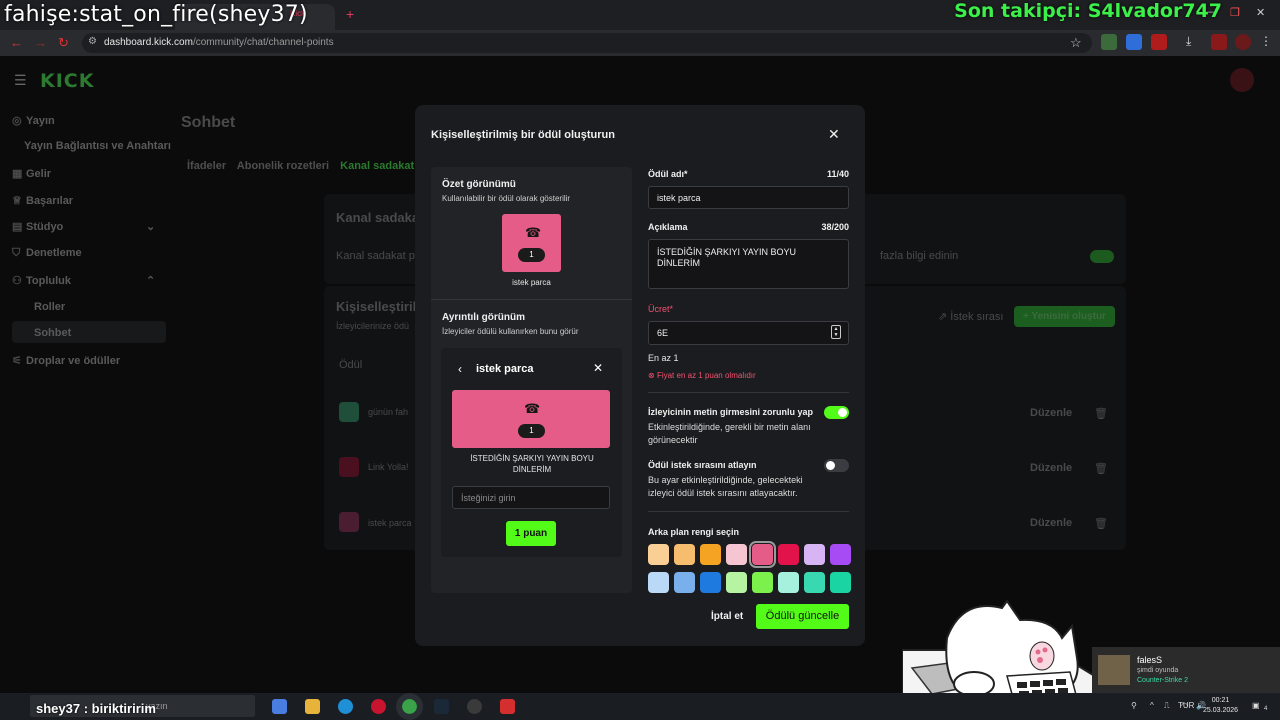  I want to click on reload-icon: ↻, so click(63, 43).